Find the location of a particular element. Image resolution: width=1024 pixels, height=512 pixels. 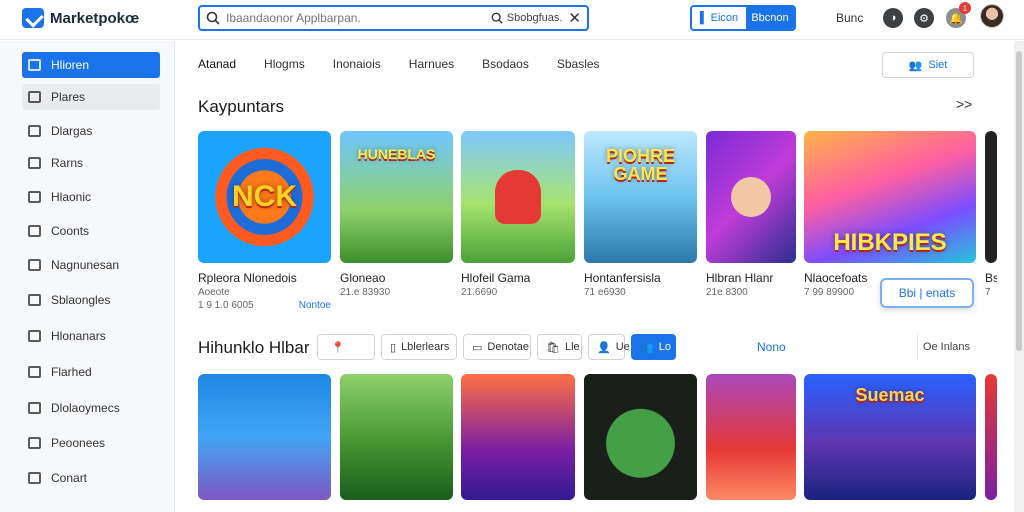

search-input is located at coordinates (355, 18).